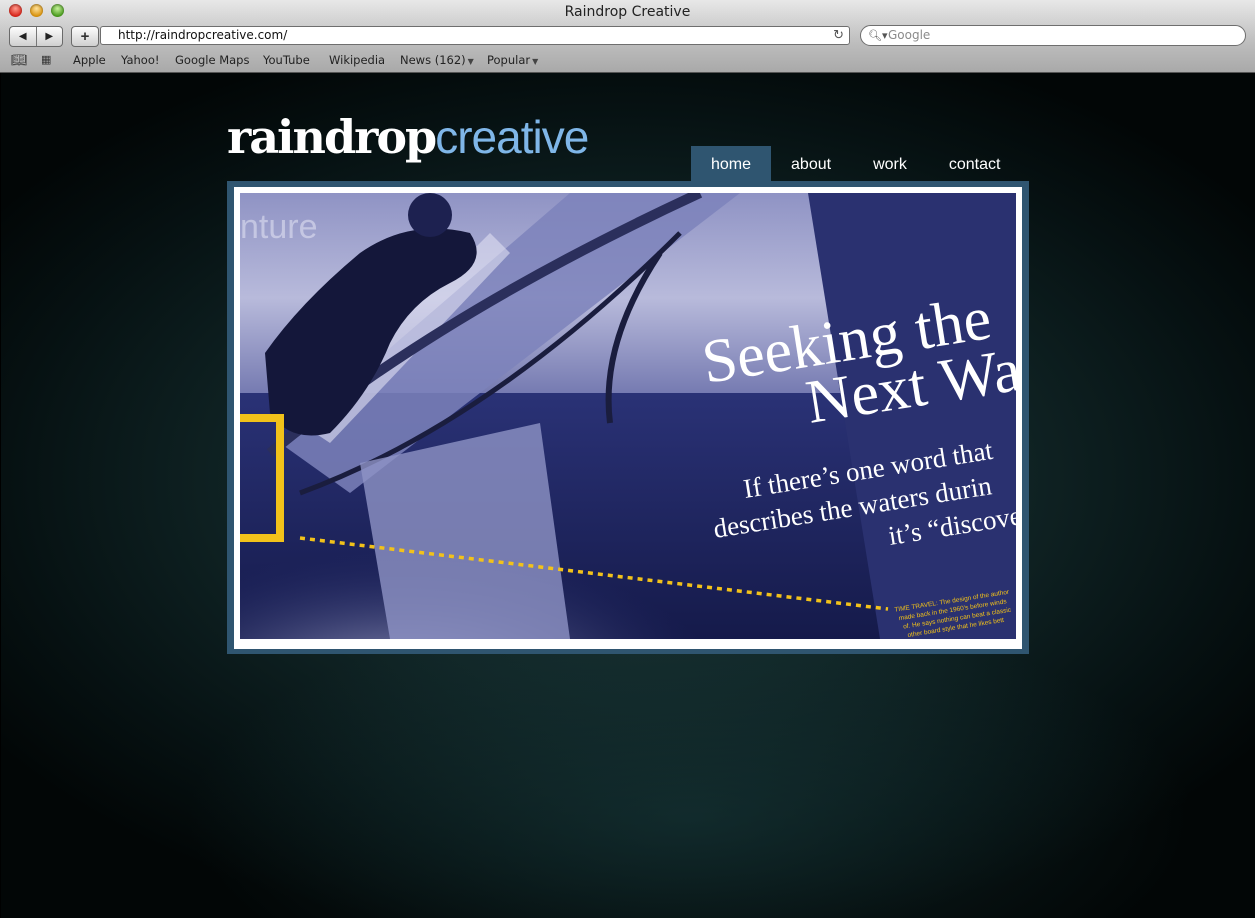 This screenshot has height=918, width=1255. What do you see at coordinates (85, 36) in the screenshot?
I see `add-bookmark-button: +` at bounding box center [85, 36].